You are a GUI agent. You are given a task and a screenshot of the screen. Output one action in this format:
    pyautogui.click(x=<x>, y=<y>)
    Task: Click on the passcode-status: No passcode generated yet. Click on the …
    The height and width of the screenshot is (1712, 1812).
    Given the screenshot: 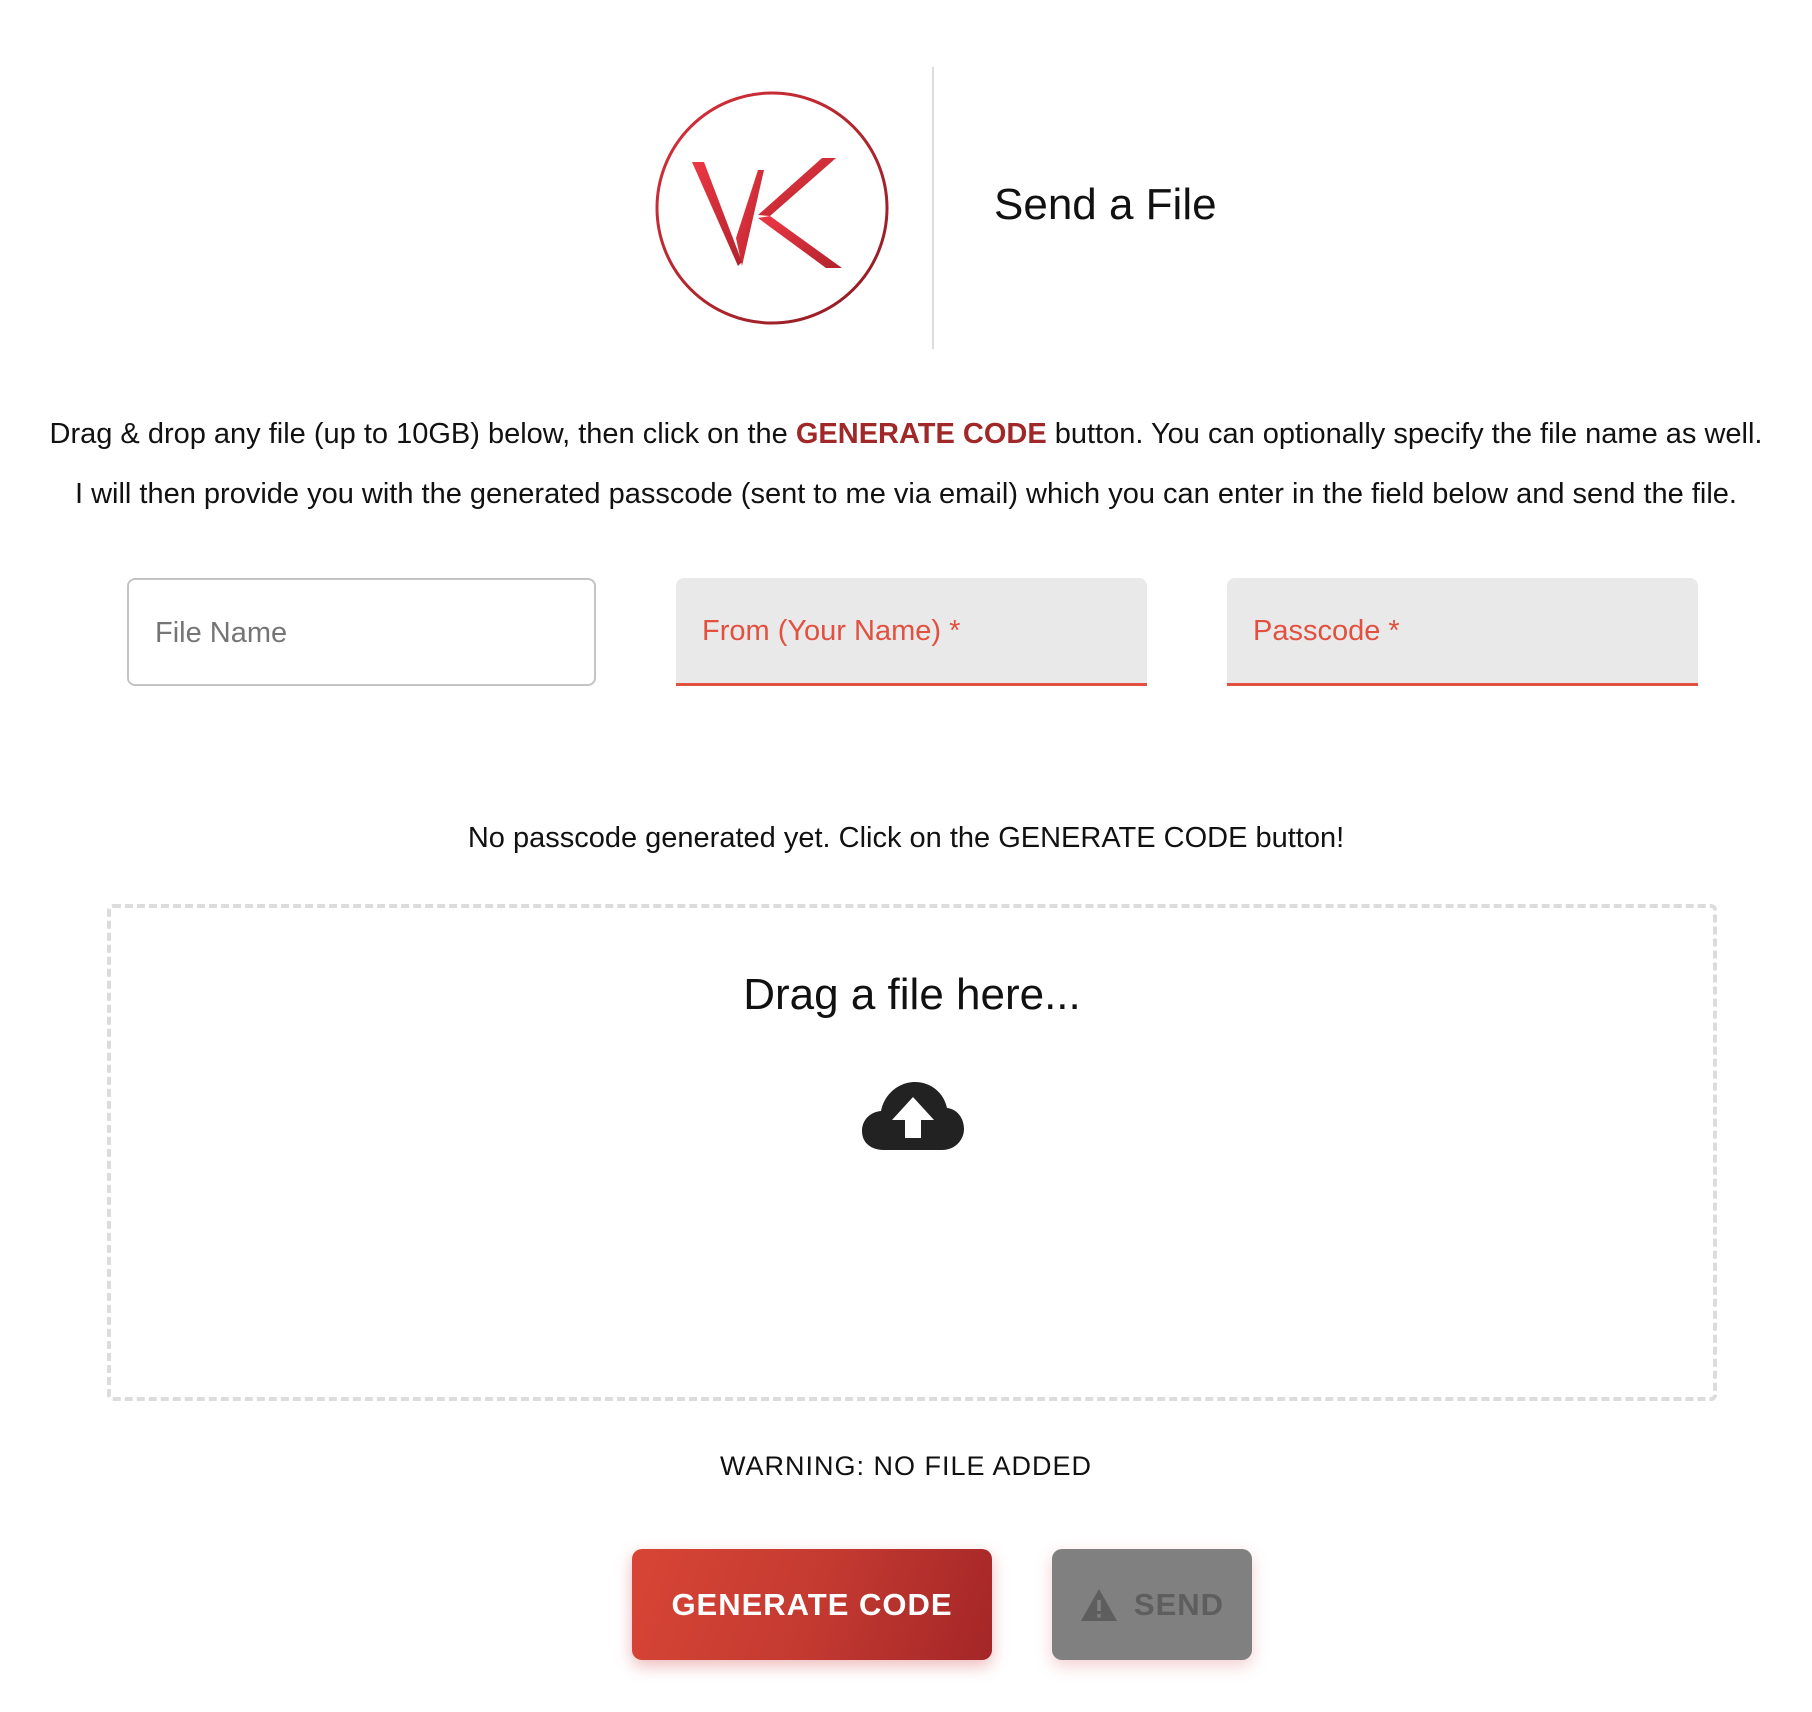 What is the action you would take?
    pyautogui.click(x=906, y=838)
    